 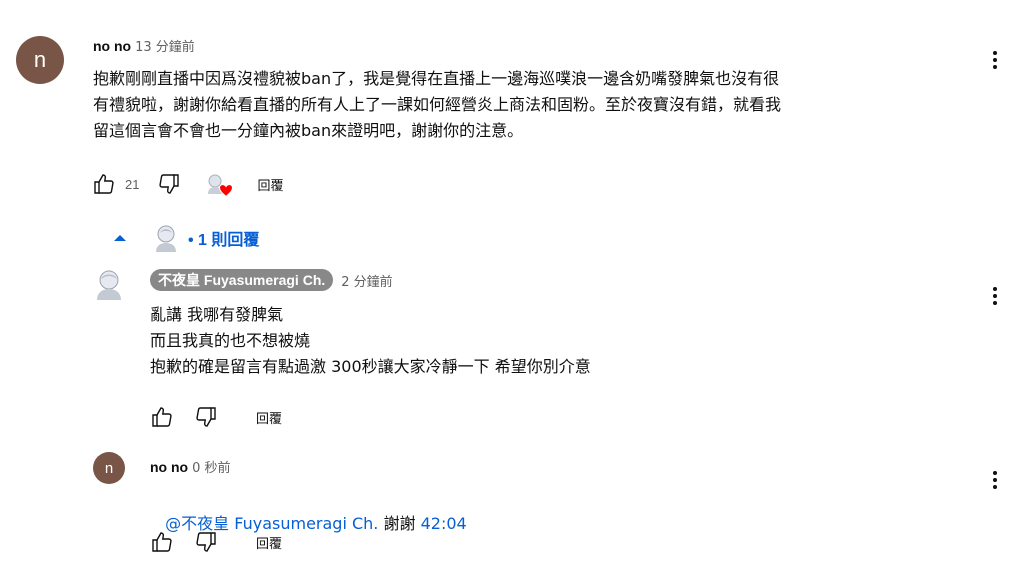 What do you see at coordinates (132, 184) in the screenshot?
I see `like-count: 21` at bounding box center [132, 184].